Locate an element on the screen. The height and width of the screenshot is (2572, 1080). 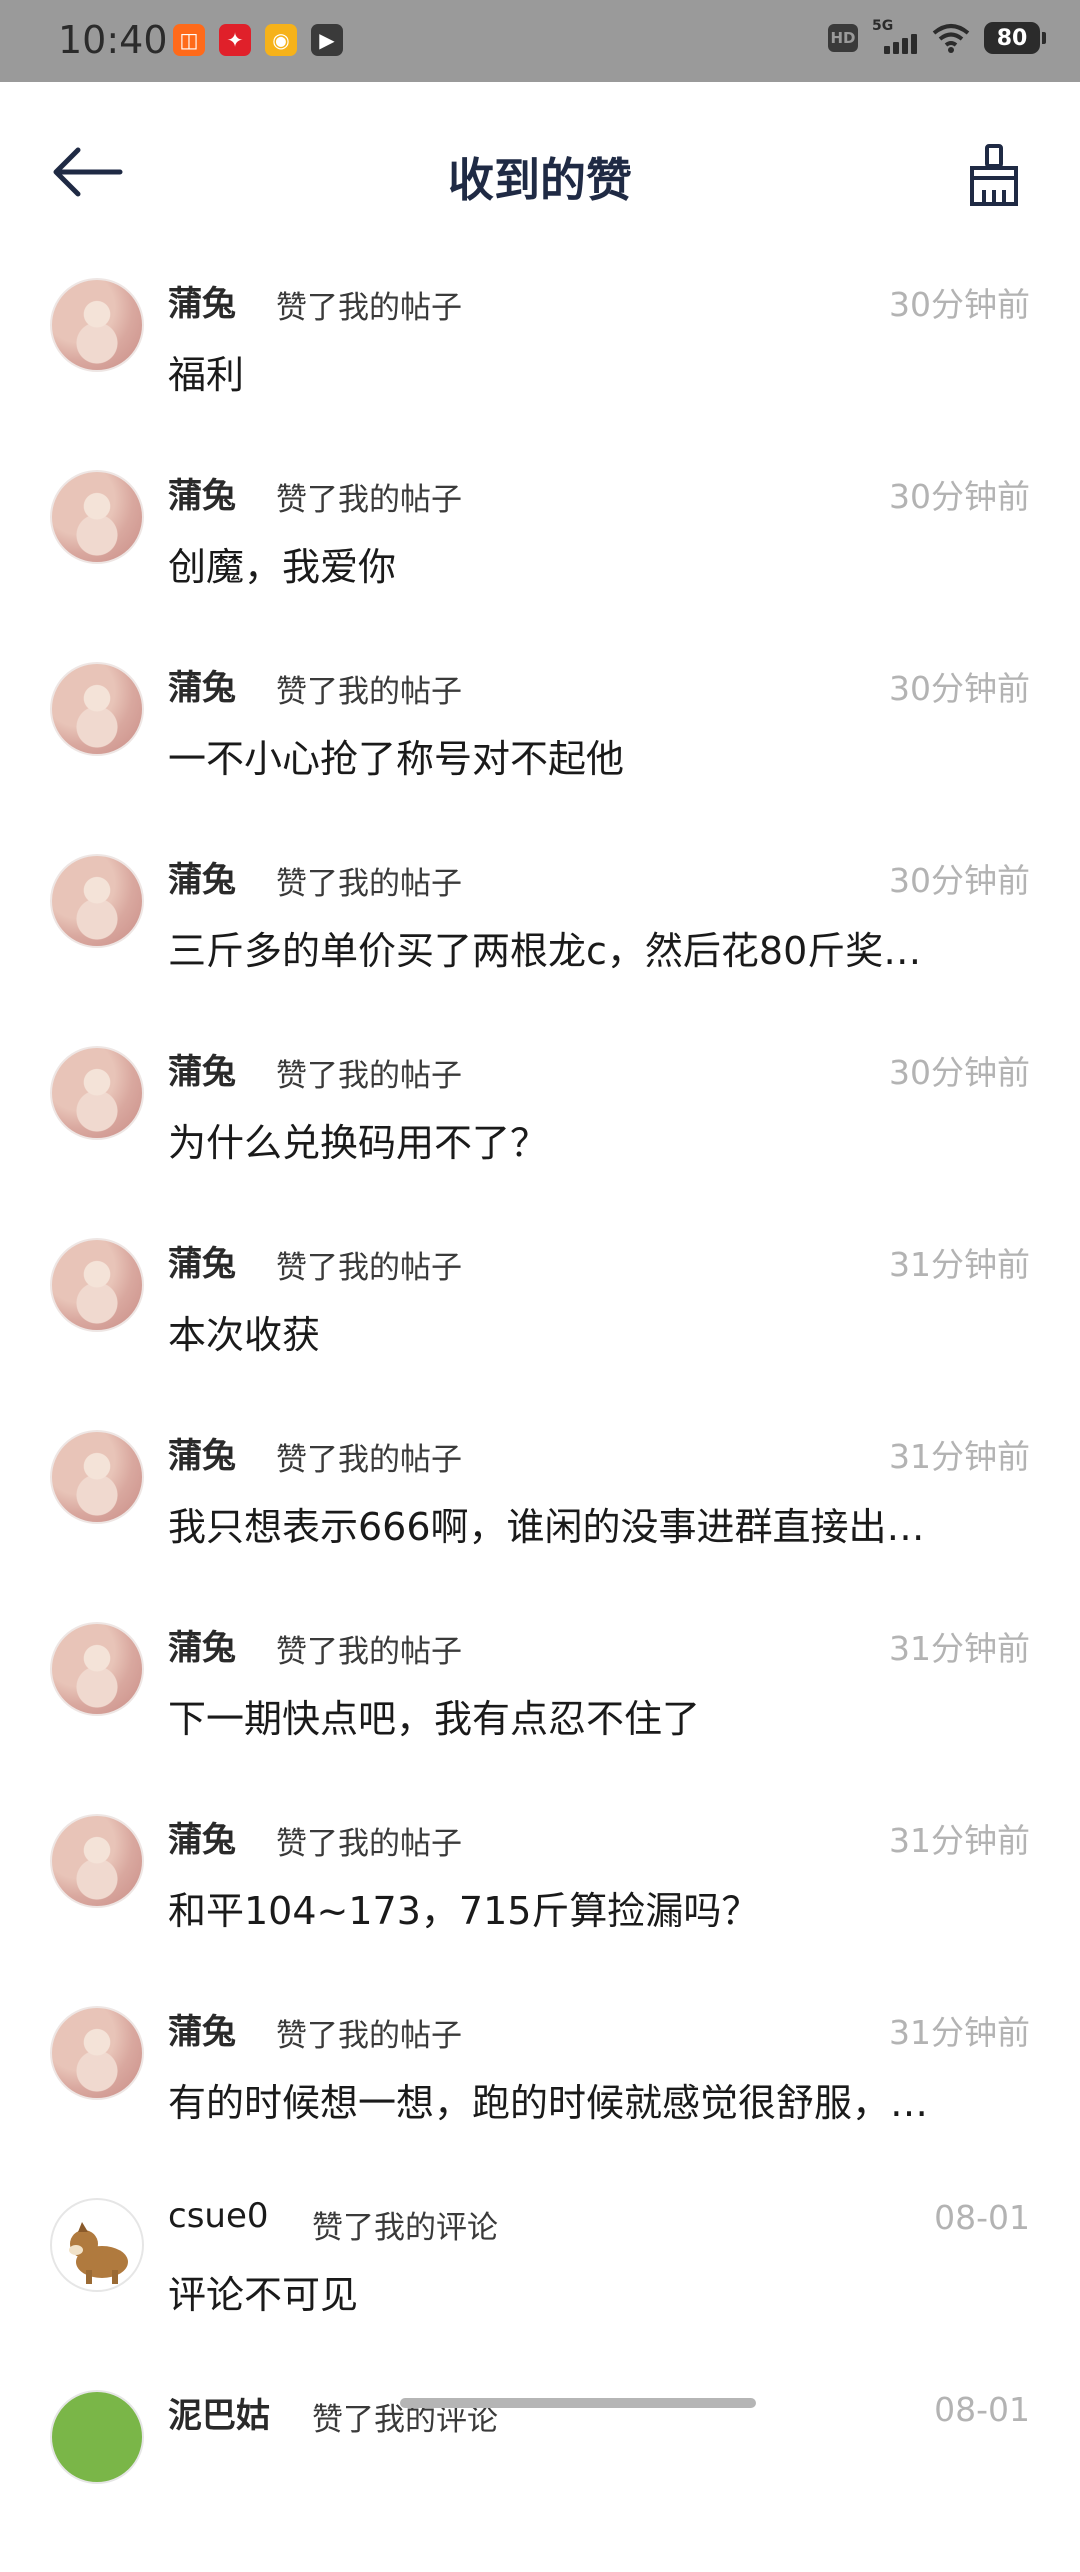
signal-icon: 5G is located at coordinates (895, 38).